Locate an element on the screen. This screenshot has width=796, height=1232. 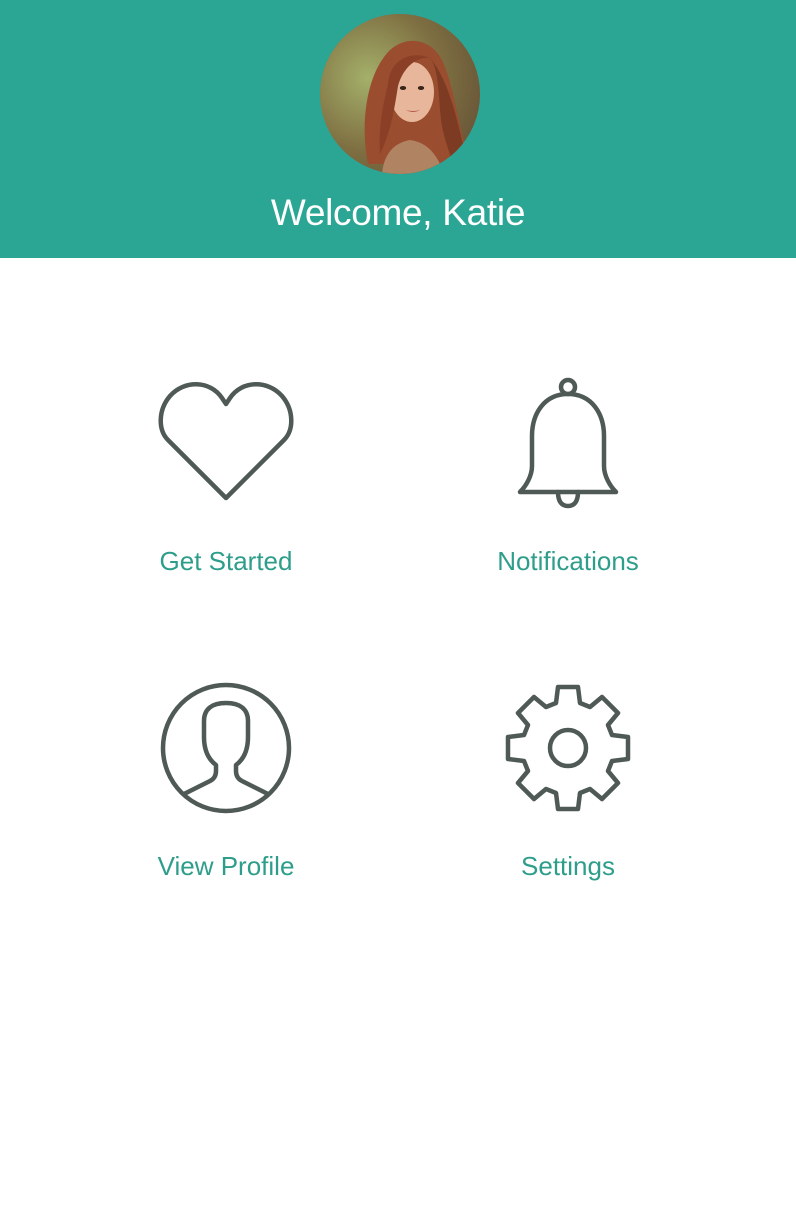
get-started-label: Get Started is located at coordinates (226, 561).